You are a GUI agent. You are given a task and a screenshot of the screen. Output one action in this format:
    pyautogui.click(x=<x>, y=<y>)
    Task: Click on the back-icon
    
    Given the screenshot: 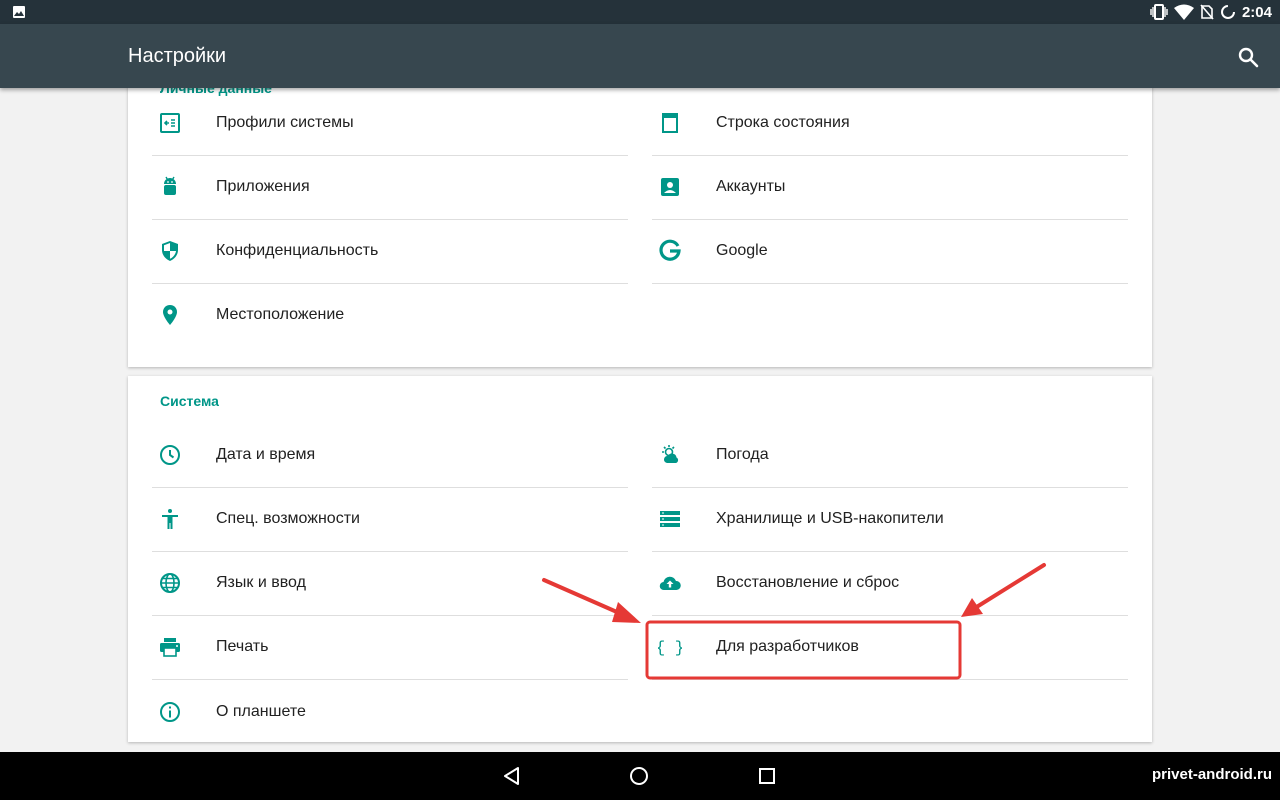 What is the action you would take?
    pyautogui.click(x=512, y=776)
    